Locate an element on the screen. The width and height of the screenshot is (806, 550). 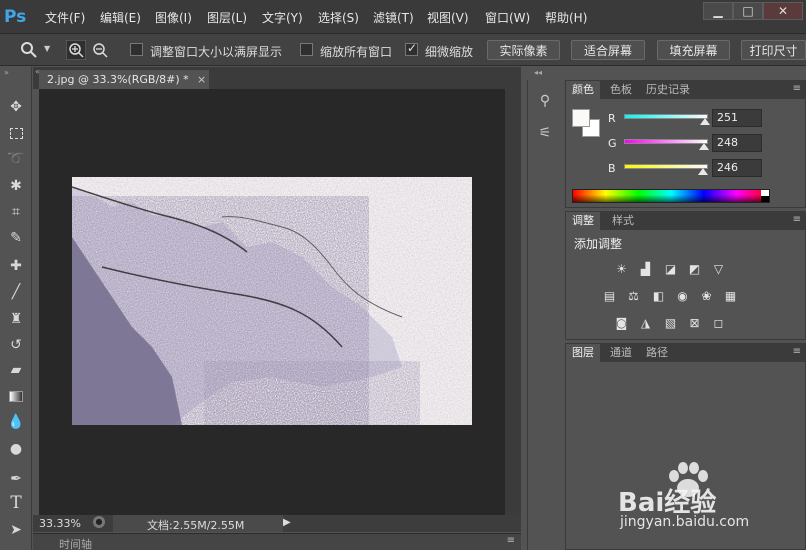
zoom-all-label: 缩放所有窗口 is located at coordinates (356, 52).